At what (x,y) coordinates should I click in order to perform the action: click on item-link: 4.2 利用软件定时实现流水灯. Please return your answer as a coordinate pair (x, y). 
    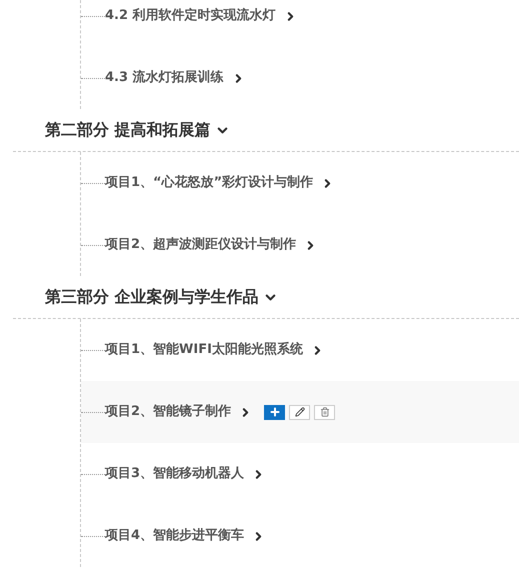
    Looking at the image, I should click on (201, 16).